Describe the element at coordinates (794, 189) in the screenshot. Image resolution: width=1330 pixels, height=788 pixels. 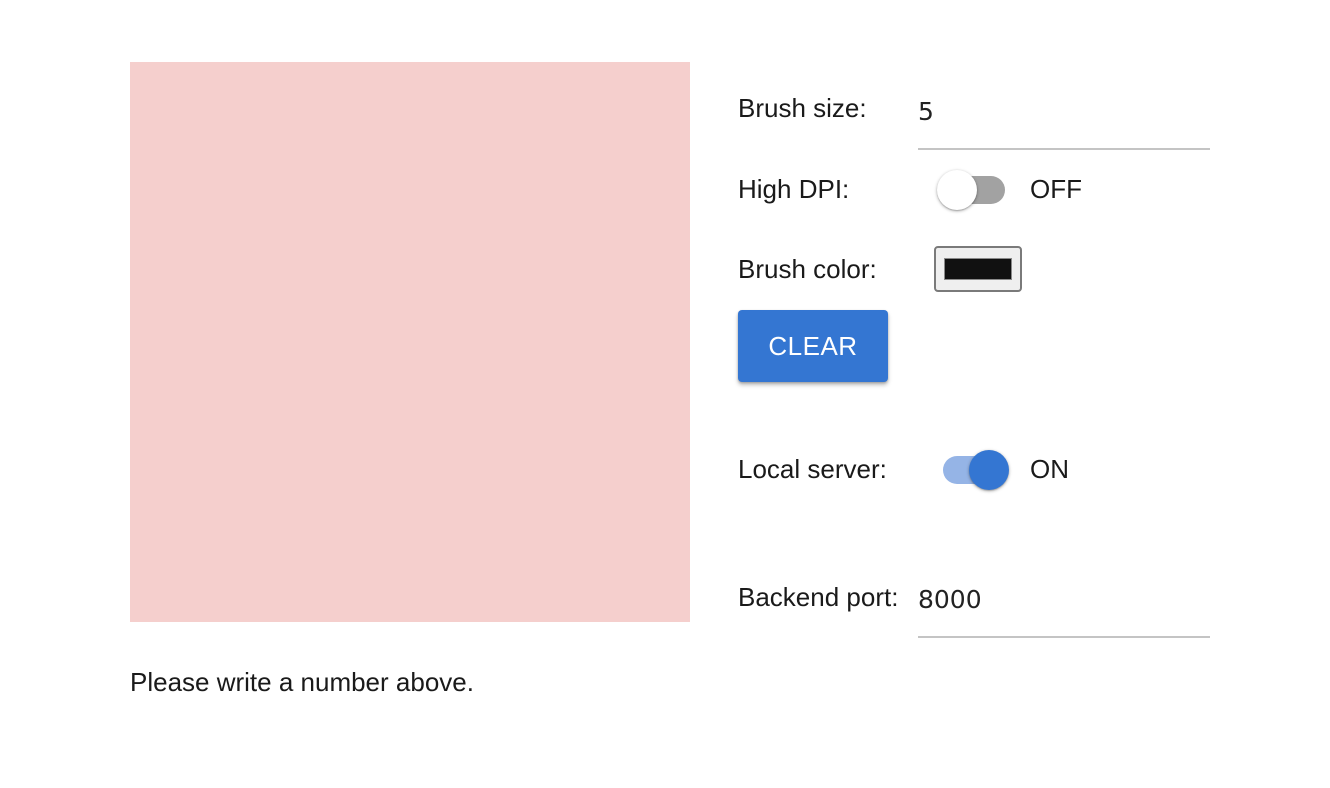
I see `high-dpi-label: High DPI:` at that location.